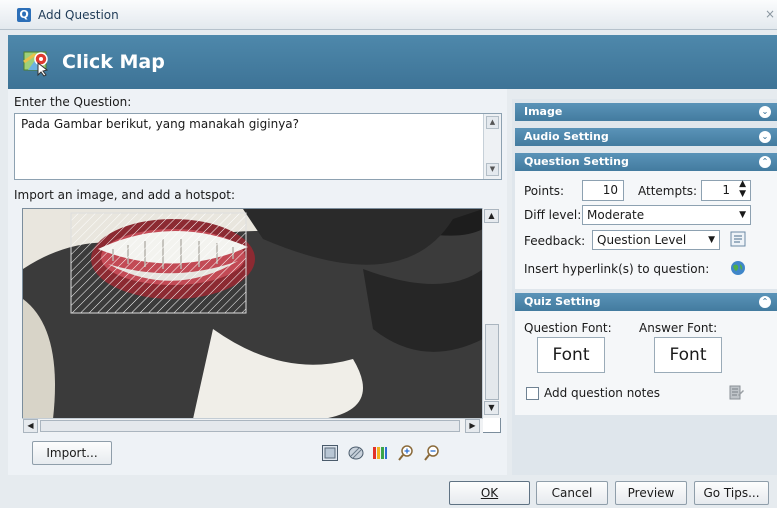  Describe the element at coordinates (646, 112) in the screenshot. I see `image-section-header: Image ⌄` at that location.